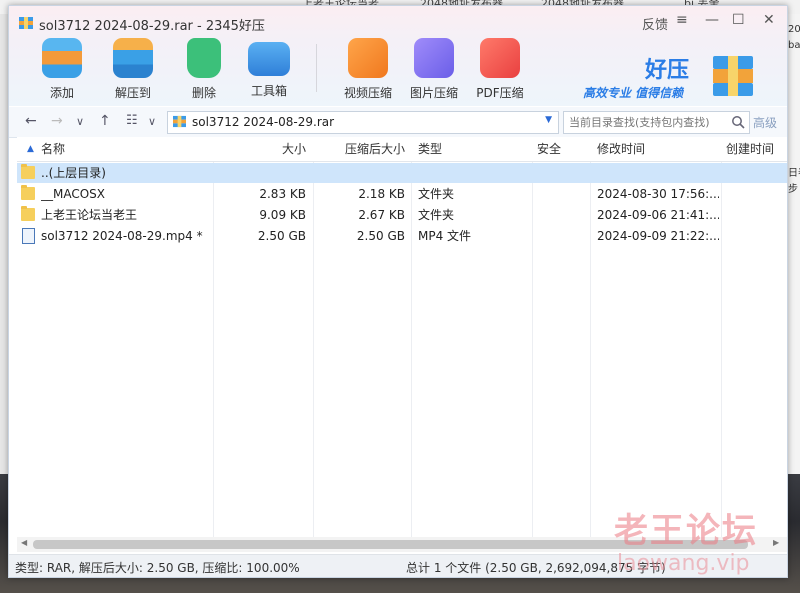 This screenshot has height=593, width=800. What do you see at coordinates (263, 122) in the screenshot?
I see `path-text: sol3712 2024-08-29.rar` at bounding box center [263, 122].